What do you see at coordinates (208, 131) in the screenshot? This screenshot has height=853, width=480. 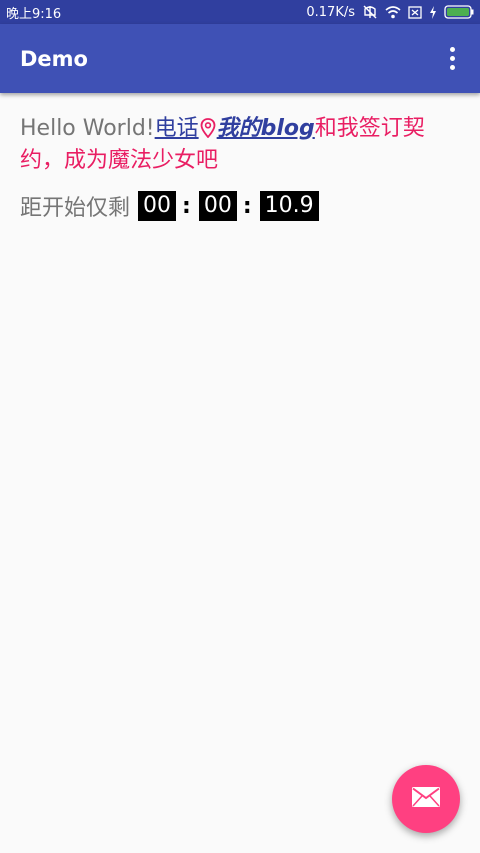 I see `location-pin-icon` at bounding box center [208, 131].